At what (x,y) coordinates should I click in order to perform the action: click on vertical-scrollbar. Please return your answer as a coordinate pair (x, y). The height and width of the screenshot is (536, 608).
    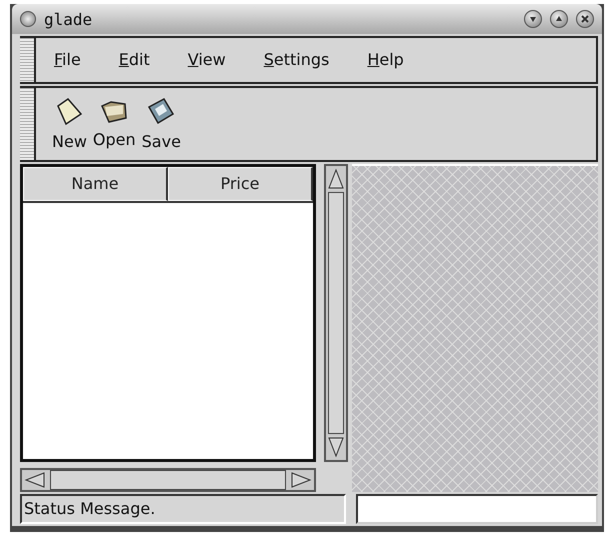
    Looking at the image, I should click on (336, 313).